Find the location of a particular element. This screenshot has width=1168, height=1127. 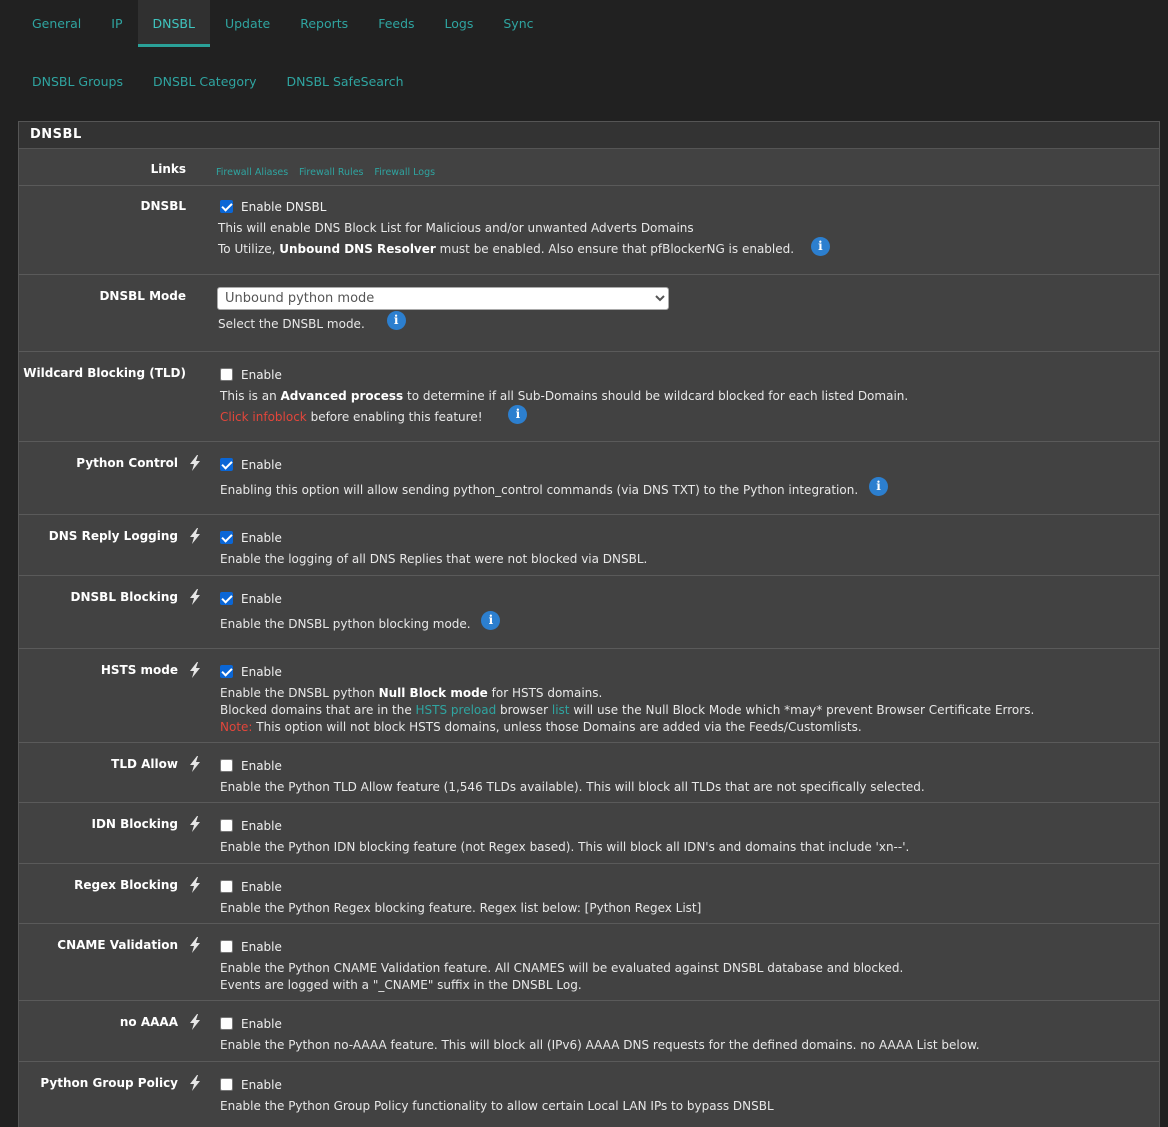

wildcard-label: Wildcard Blocking (TLD) is located at coordinates (104, 373).